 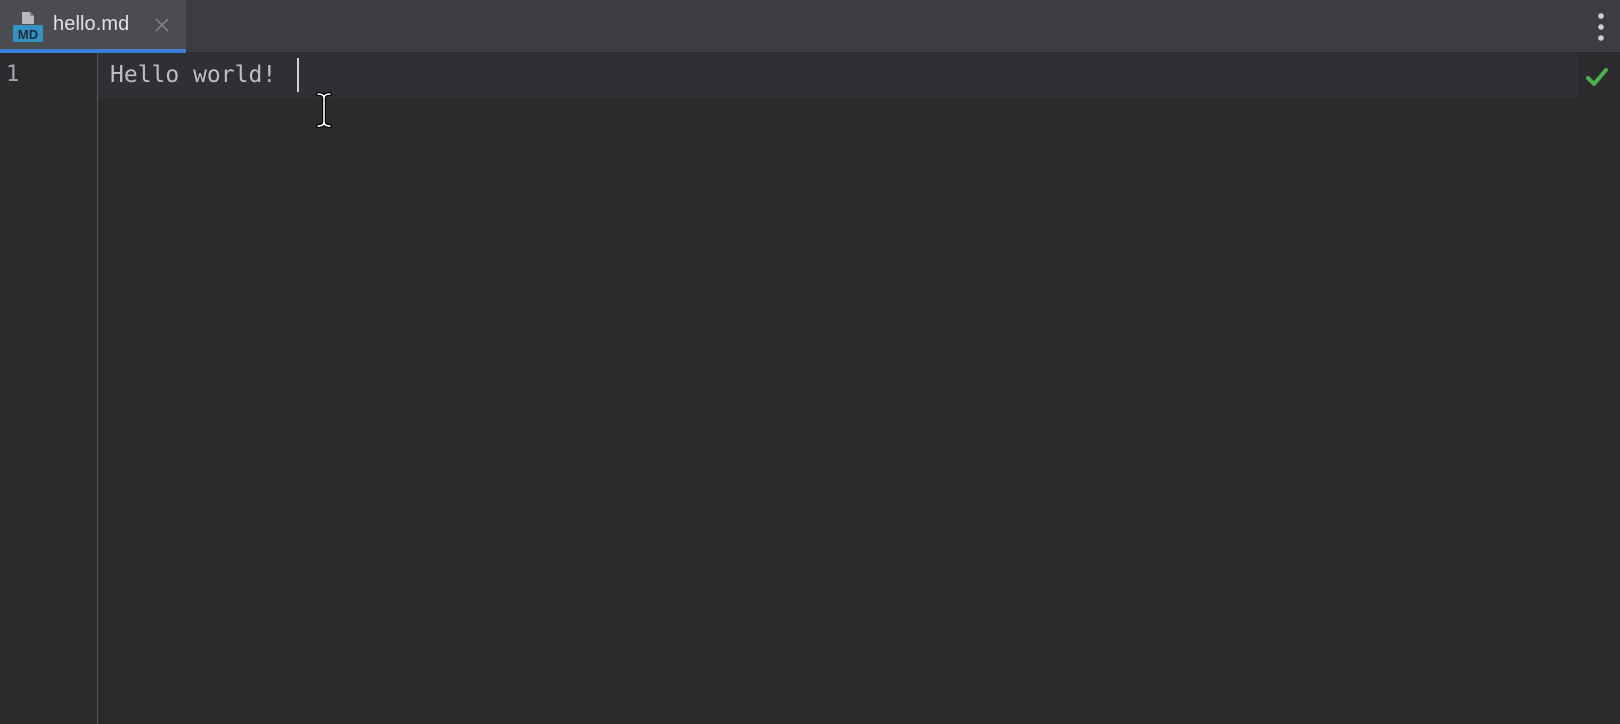 What do you see at coordinates (162, 25) in the screenshot?
I see `close-icon` at bounding box center [162, 25].